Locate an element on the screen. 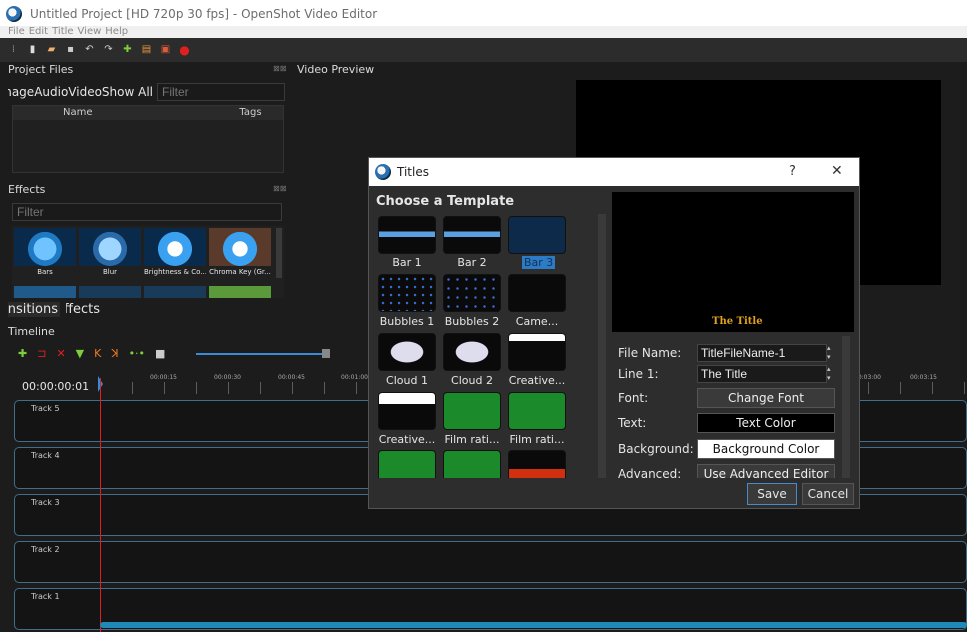 This screenshot has width=967, height=632. zoom-out-icon: ■ is located at coordinates (160, 353).